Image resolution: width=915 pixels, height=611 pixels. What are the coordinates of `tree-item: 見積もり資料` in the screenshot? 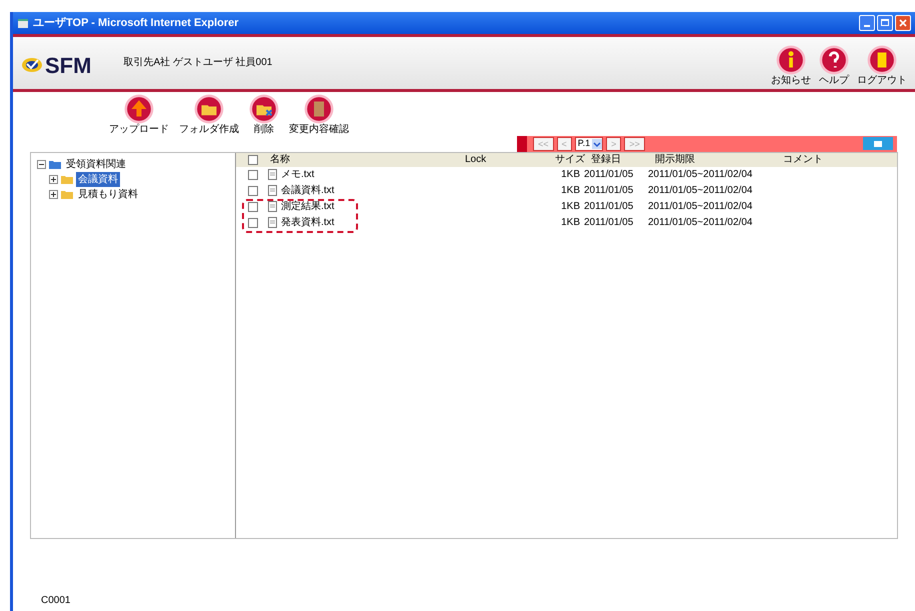 It's located at (108, 194).